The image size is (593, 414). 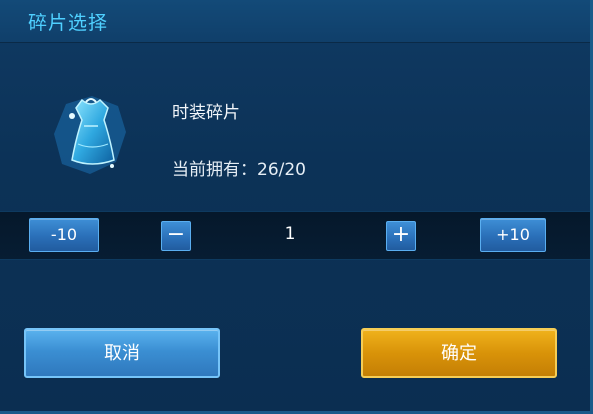 I want to click on plus-icon: +, so click(x=401, y=234).